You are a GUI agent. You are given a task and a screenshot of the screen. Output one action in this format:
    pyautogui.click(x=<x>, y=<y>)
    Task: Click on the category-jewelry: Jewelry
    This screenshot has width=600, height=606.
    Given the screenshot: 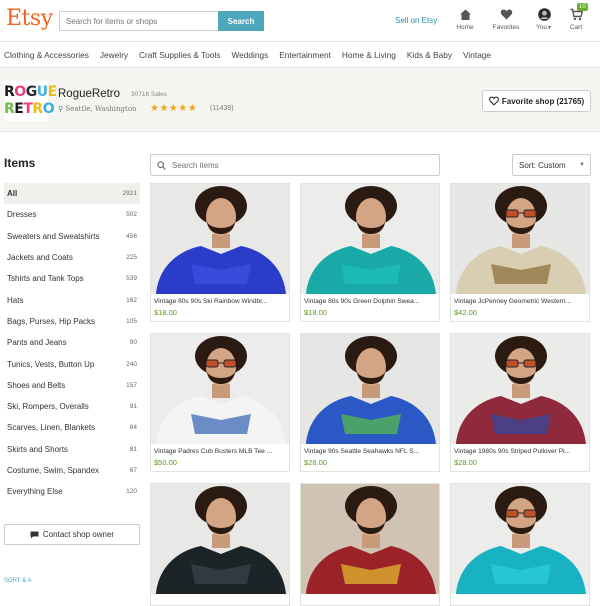 What is the action you would take?
    pyautogui.click(x=114, y=55)
    